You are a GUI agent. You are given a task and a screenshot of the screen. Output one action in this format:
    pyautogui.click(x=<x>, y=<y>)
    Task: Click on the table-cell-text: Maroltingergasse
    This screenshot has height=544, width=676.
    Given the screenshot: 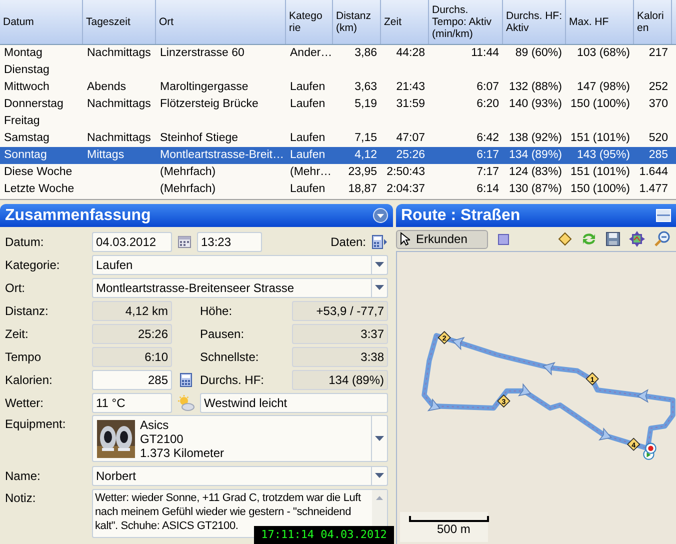 What is the action you would take?
    pyautogui.click(x=204, y=87)
    